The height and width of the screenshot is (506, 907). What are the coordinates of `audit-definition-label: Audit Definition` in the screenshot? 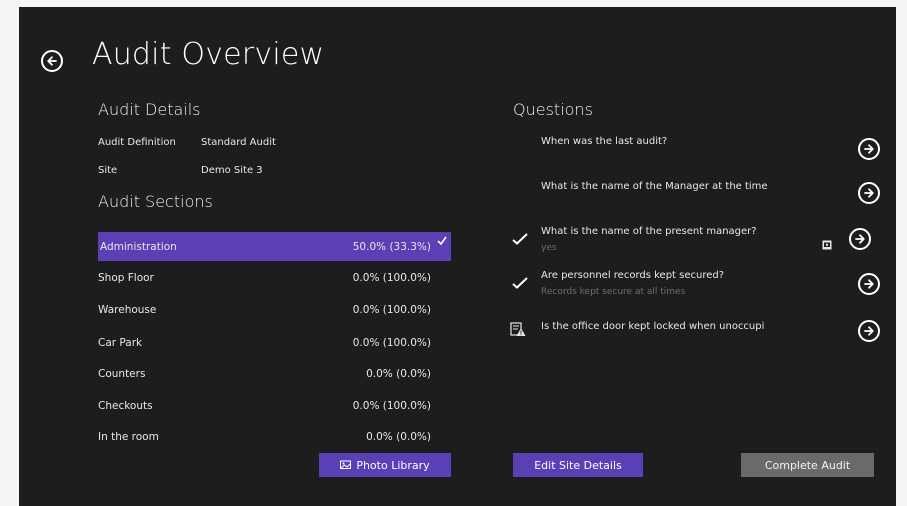 It's located at (137, 142).